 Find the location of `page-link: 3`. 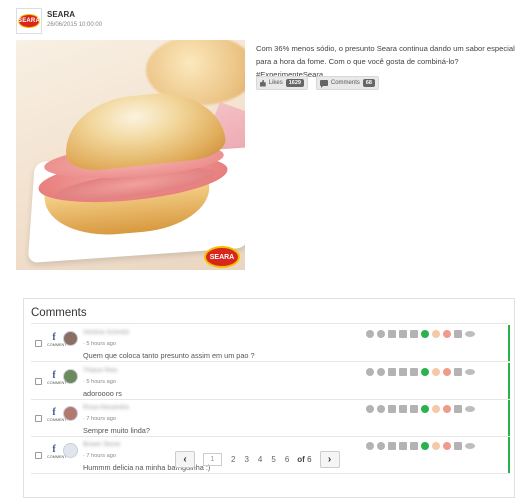

page-link: 3 is located at coordinates (246, 459).